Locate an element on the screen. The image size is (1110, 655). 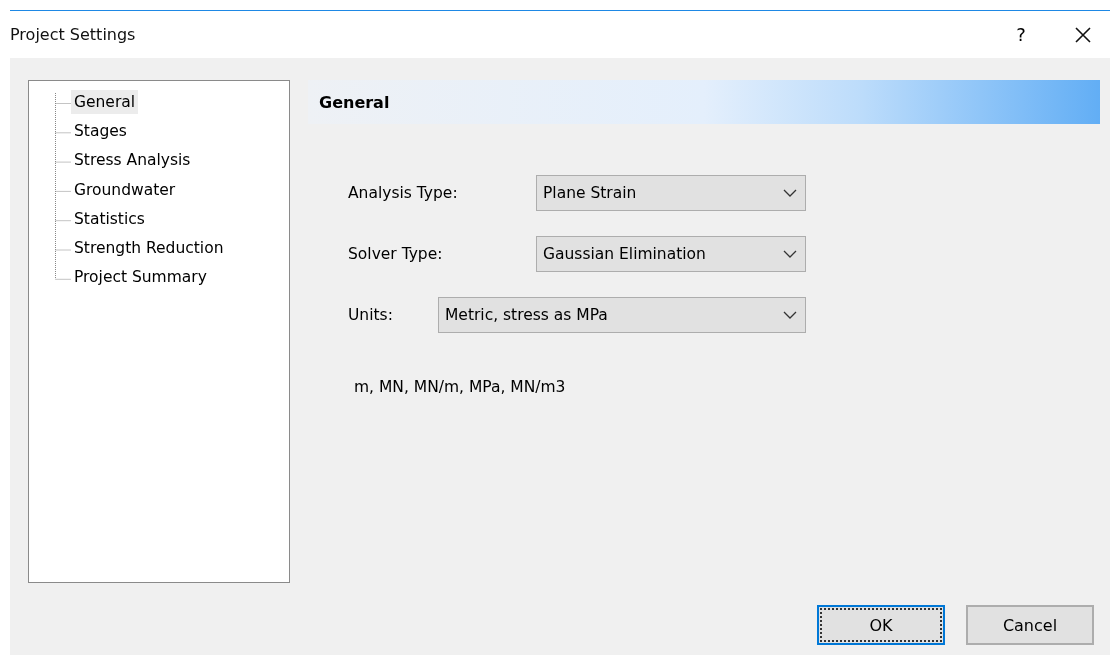
tree-item: Project Summary is located at coordinates (140, 277).